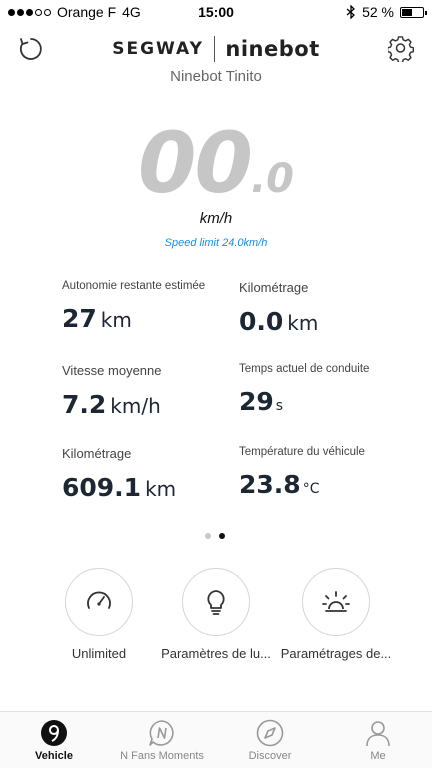 This screenshot has width=432, height=768. I want to click on person-icon, so click(378, 733).